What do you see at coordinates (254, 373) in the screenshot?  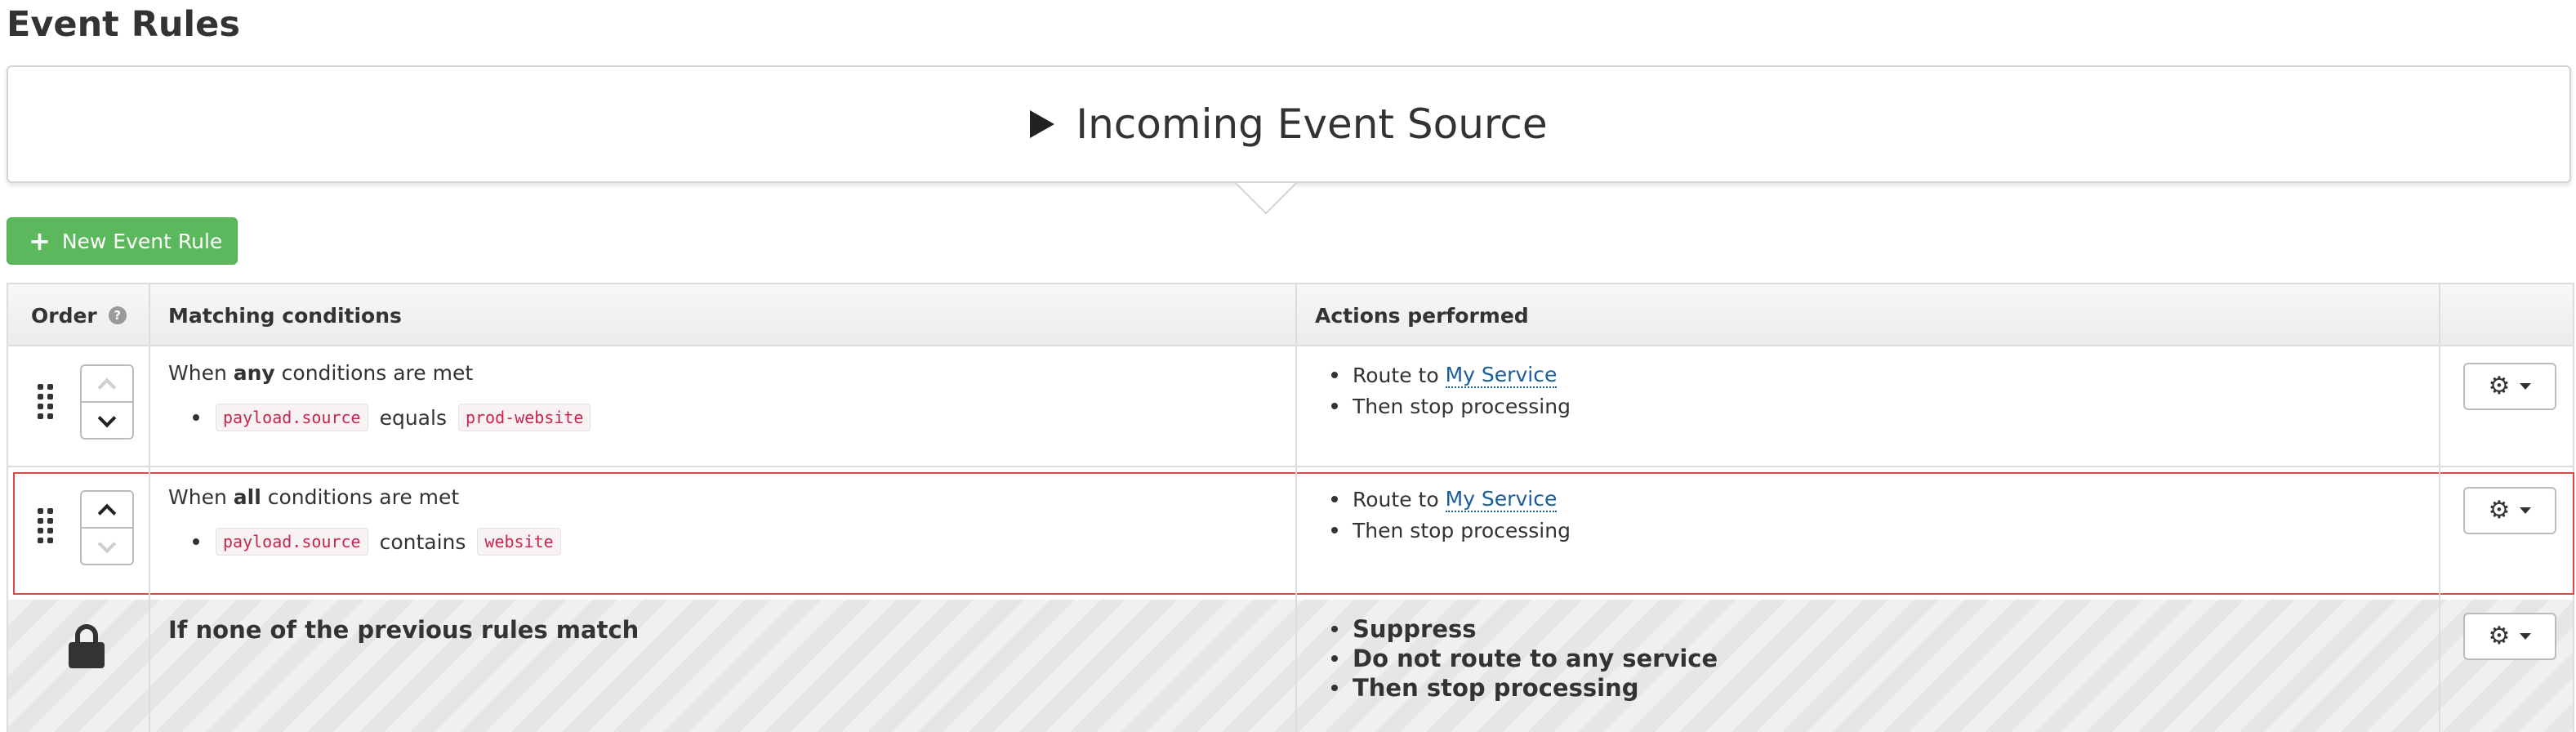 I see `condition-mode: any` at bounding box center [254, 373].